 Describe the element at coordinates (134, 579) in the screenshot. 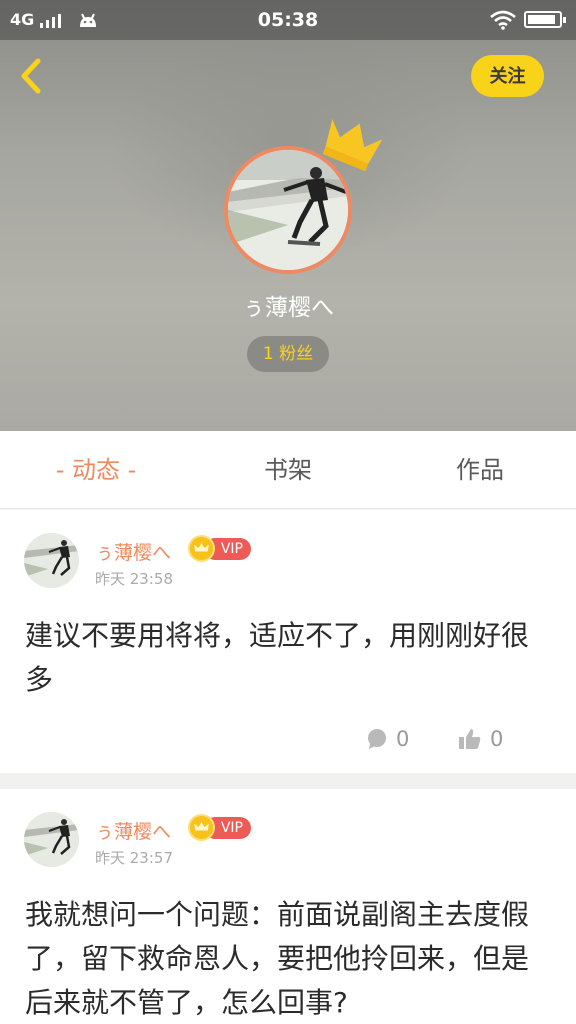

I see `post-time: 昨天 23:58` at that location.